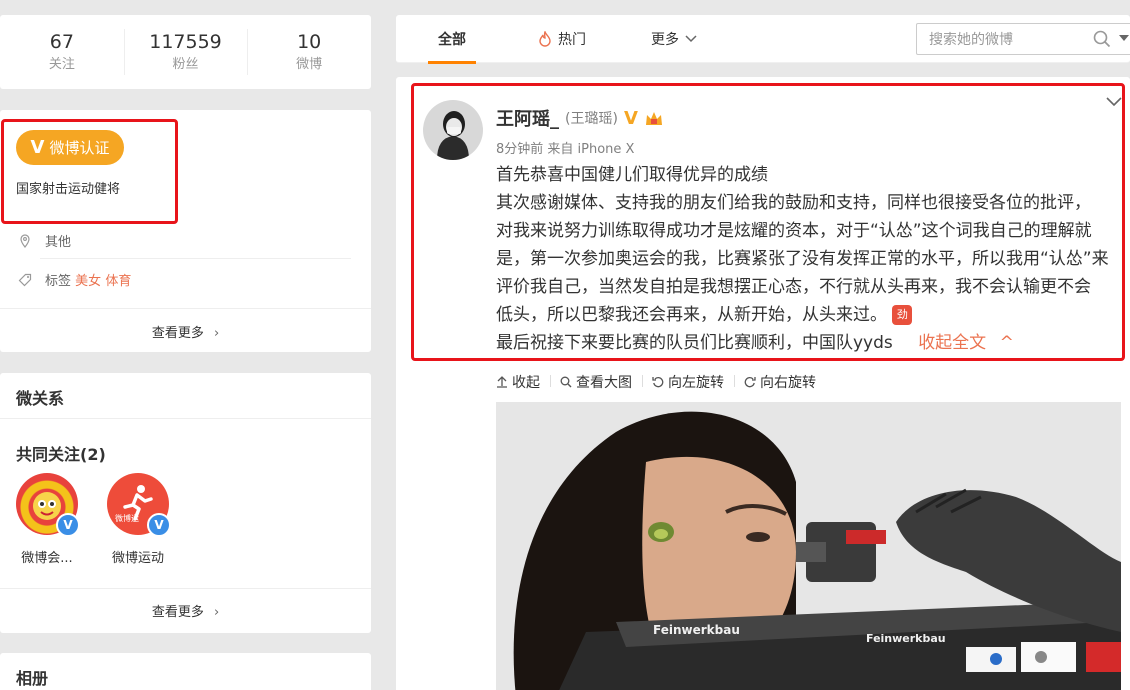 The width and height of the screenshot is (1130, 690). What do you see at coordinates (32, 678) in the screenshot?
I see `album-title: 相册` at bounding box center [32, 678].